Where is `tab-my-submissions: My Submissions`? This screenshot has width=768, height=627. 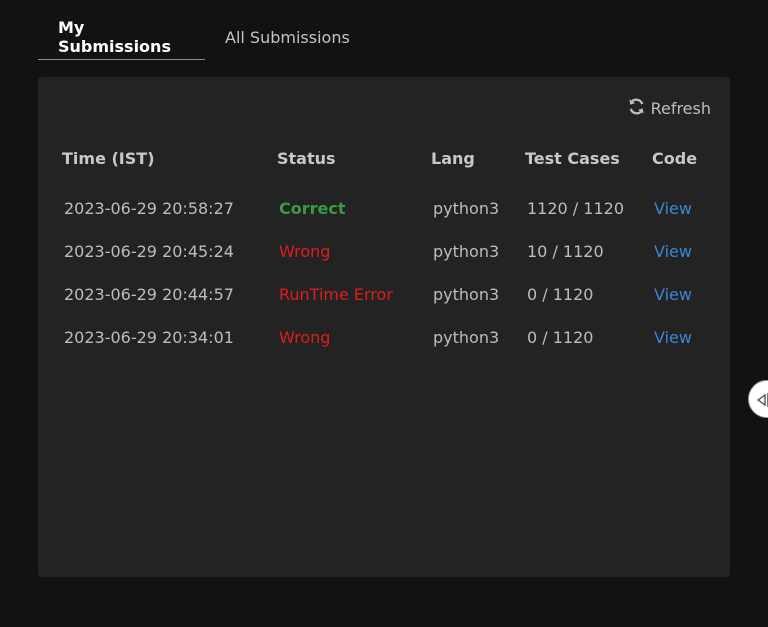
tab-my-submissions: My Submissions is located at coordinates (121, 37).